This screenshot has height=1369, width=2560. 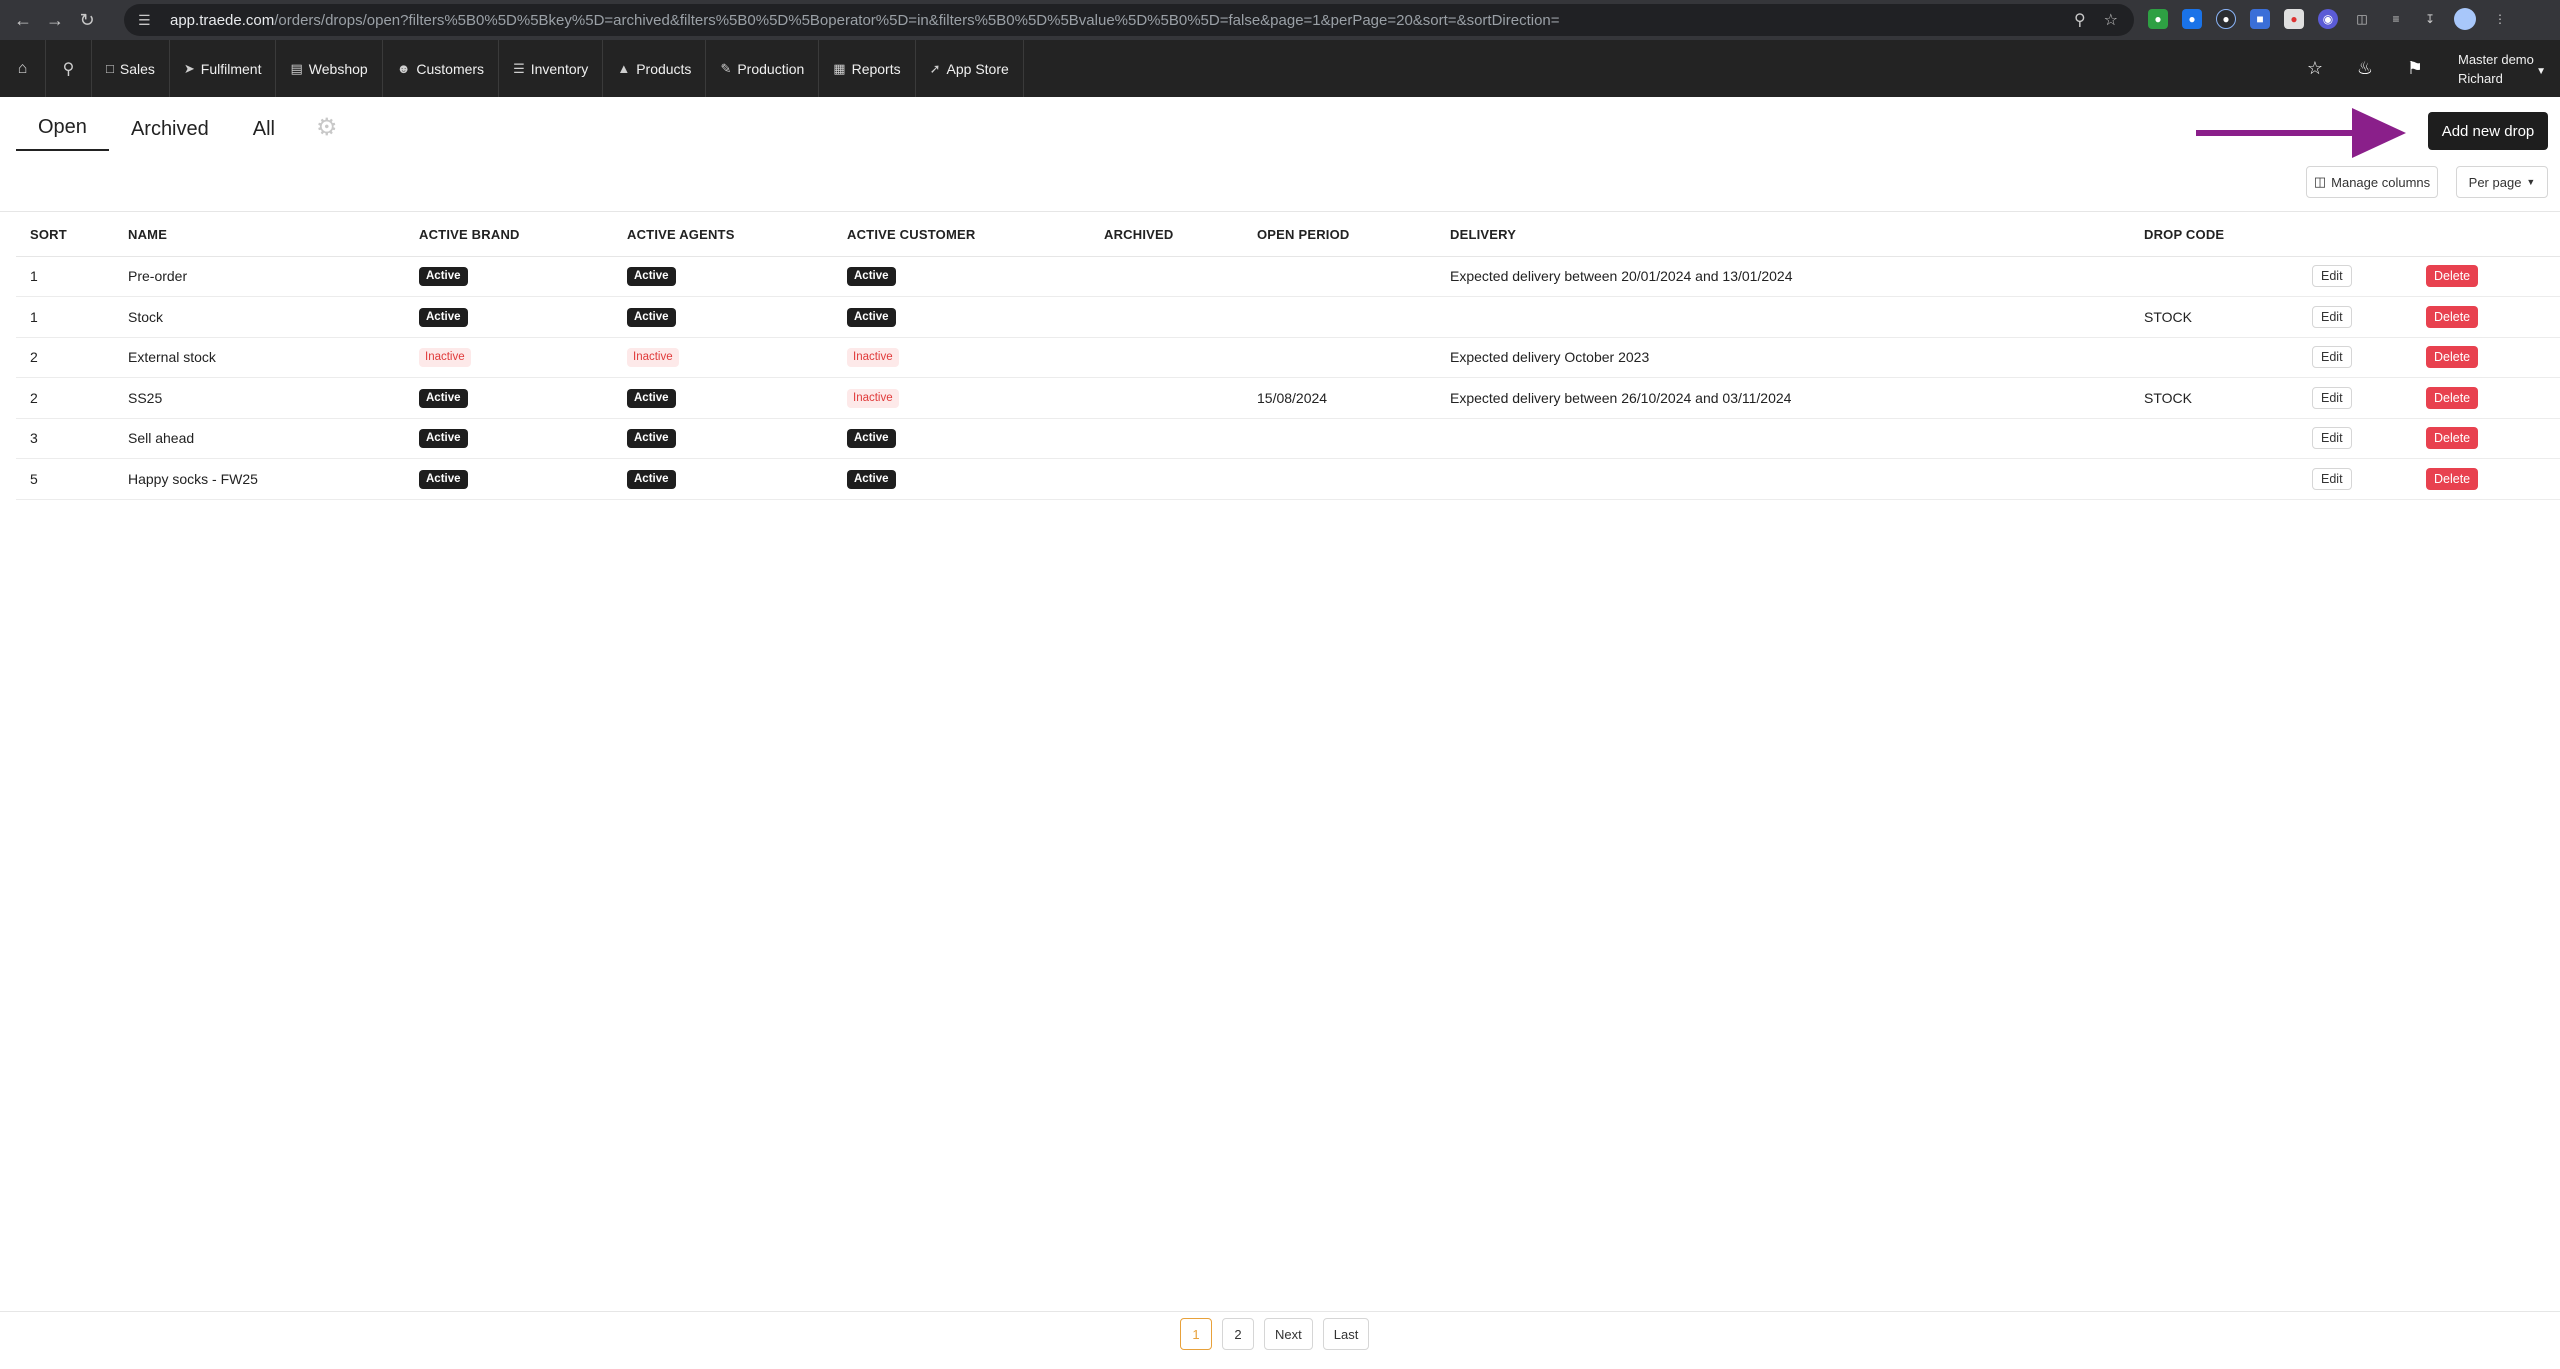 What do you see at coordinates (2430, 19) in the screenshot?
I see `download-icon: ↧` at bounding box center [2430, 19].